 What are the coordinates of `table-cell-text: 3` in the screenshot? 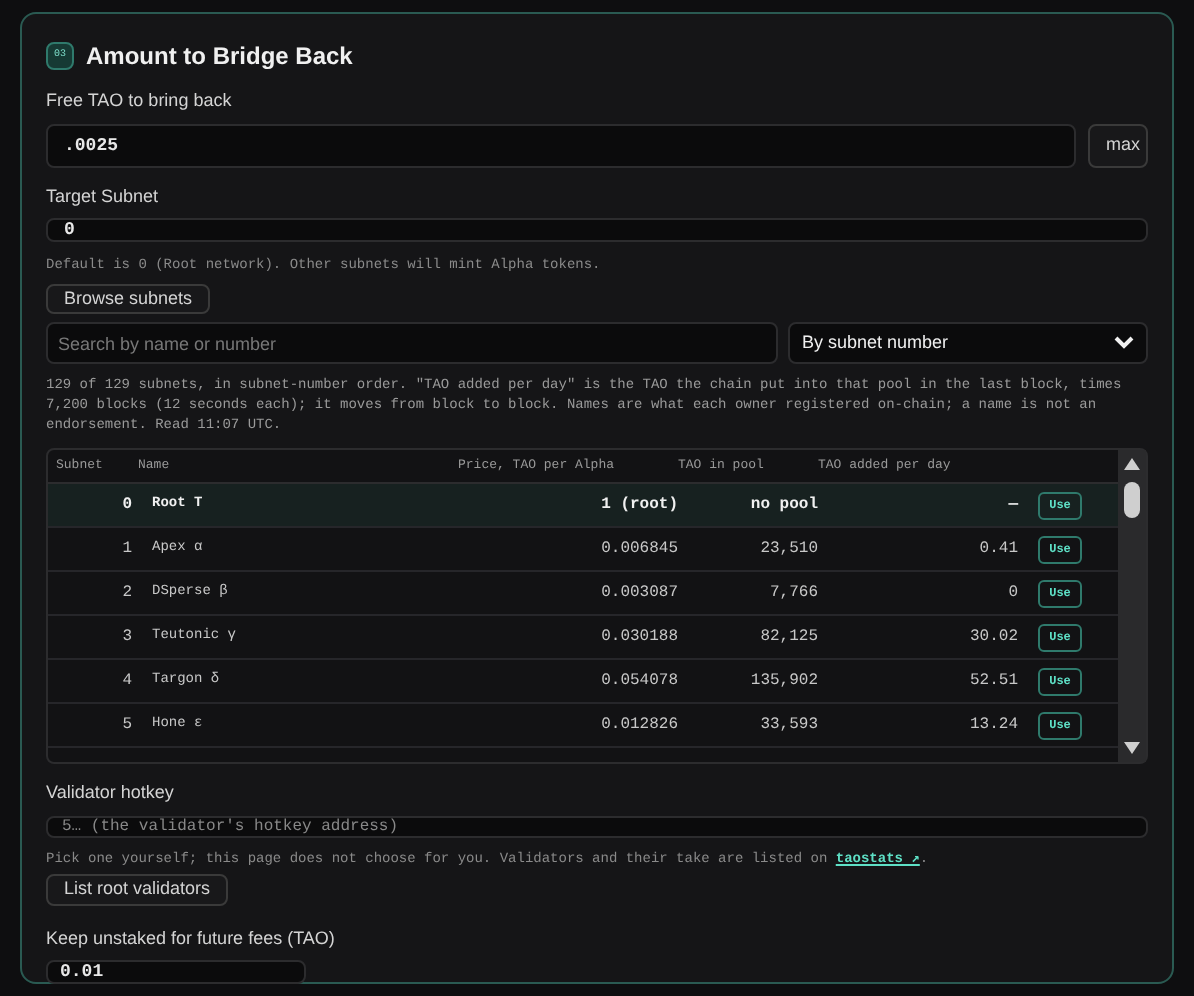 It's located at (126, 637).